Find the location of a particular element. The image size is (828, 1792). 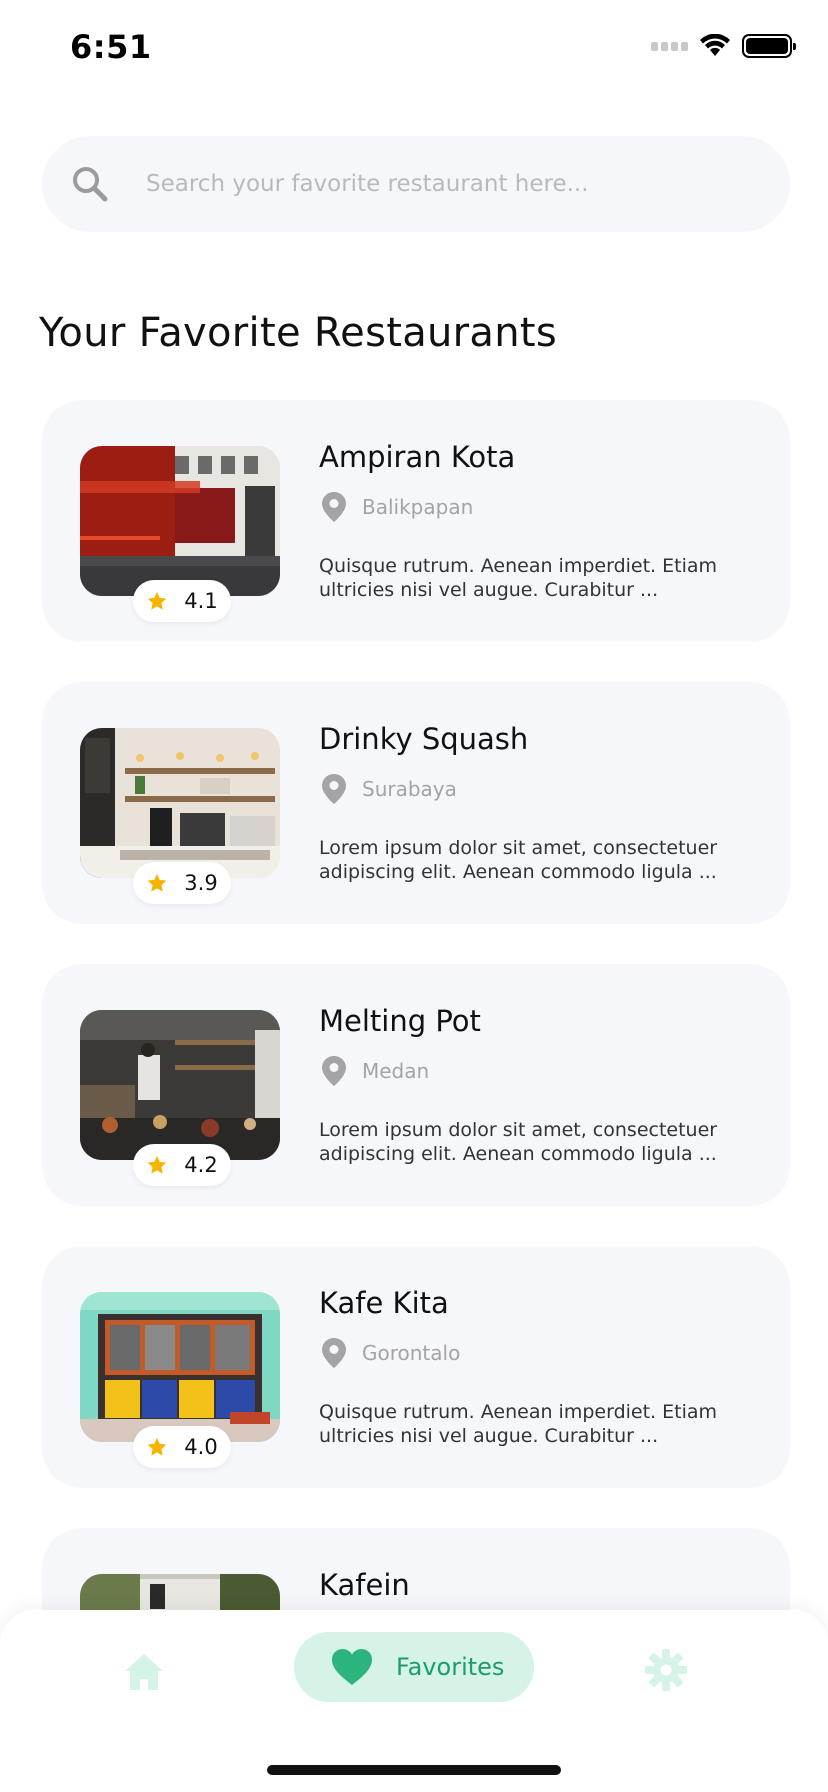

rating-value: 3.9 is located at coordinates (201, 883).